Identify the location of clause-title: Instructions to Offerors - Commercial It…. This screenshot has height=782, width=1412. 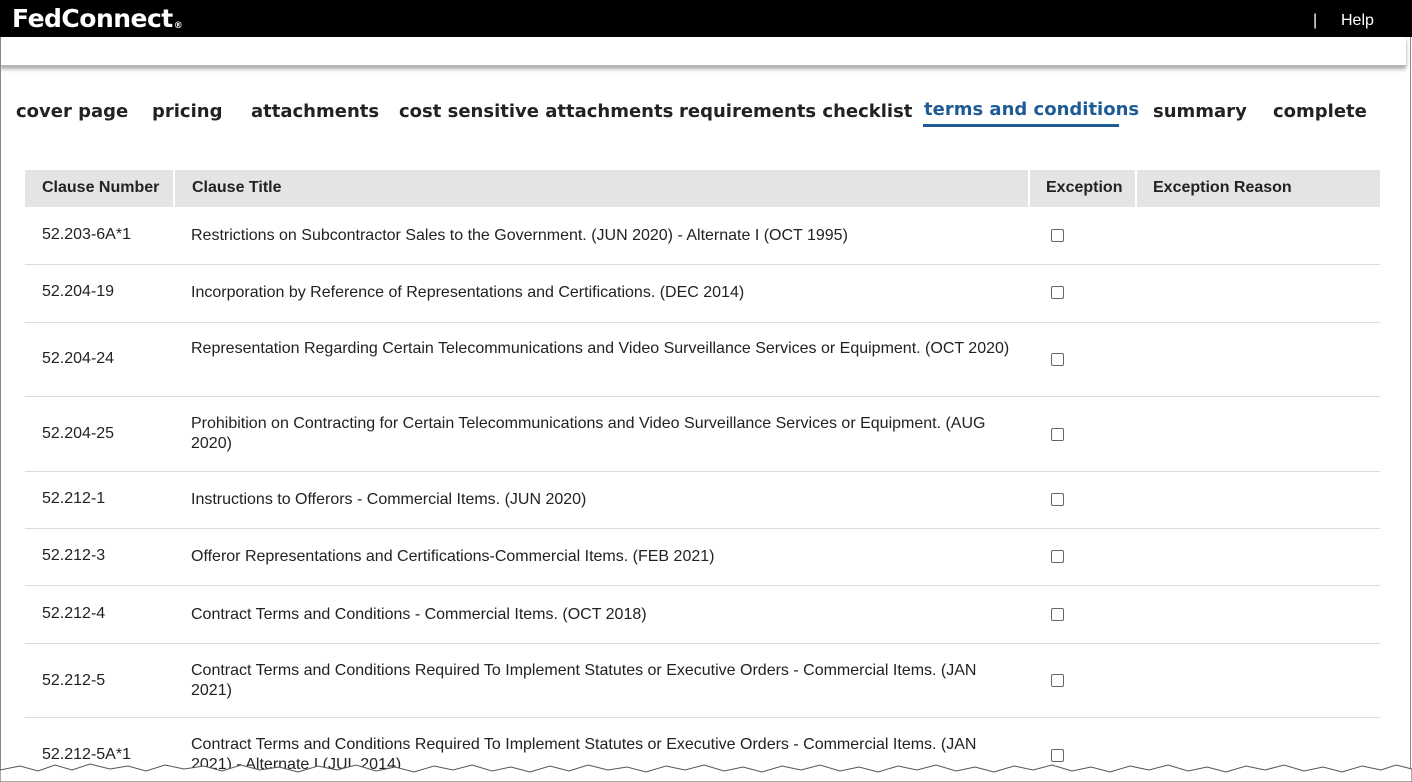
(389, 499).